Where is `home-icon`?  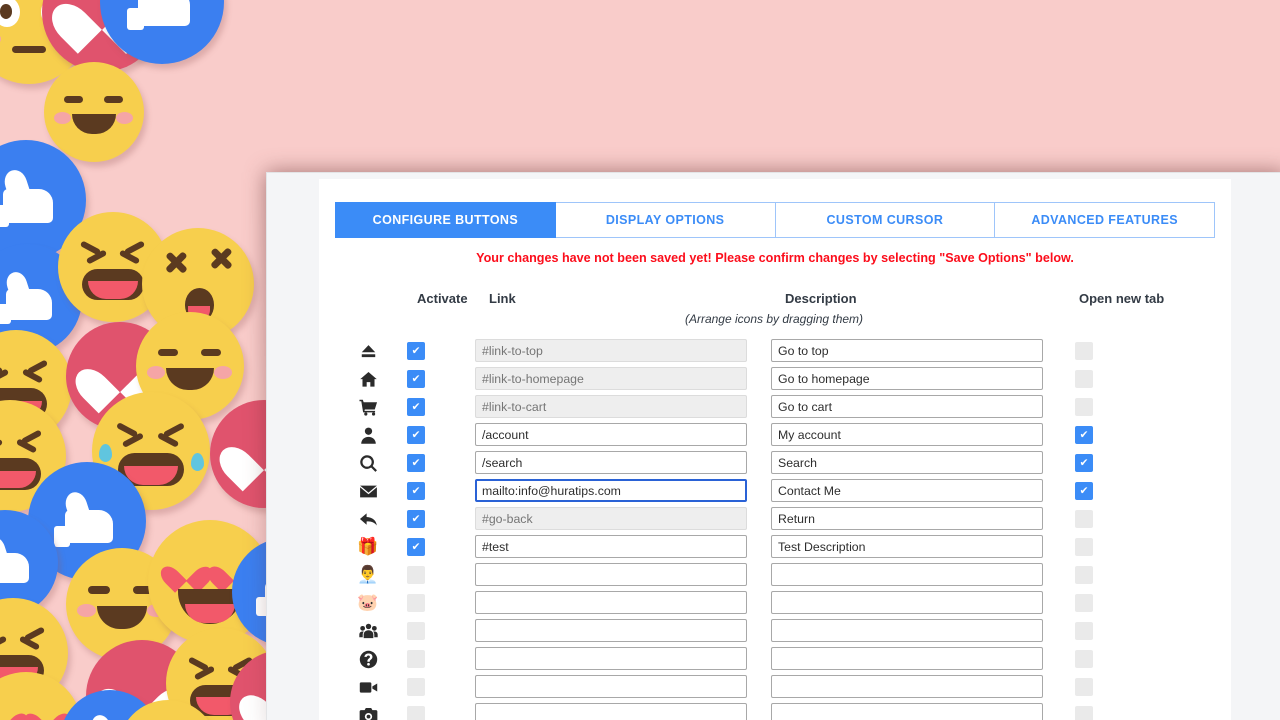
home-icon is located at coordinates (368, 379).